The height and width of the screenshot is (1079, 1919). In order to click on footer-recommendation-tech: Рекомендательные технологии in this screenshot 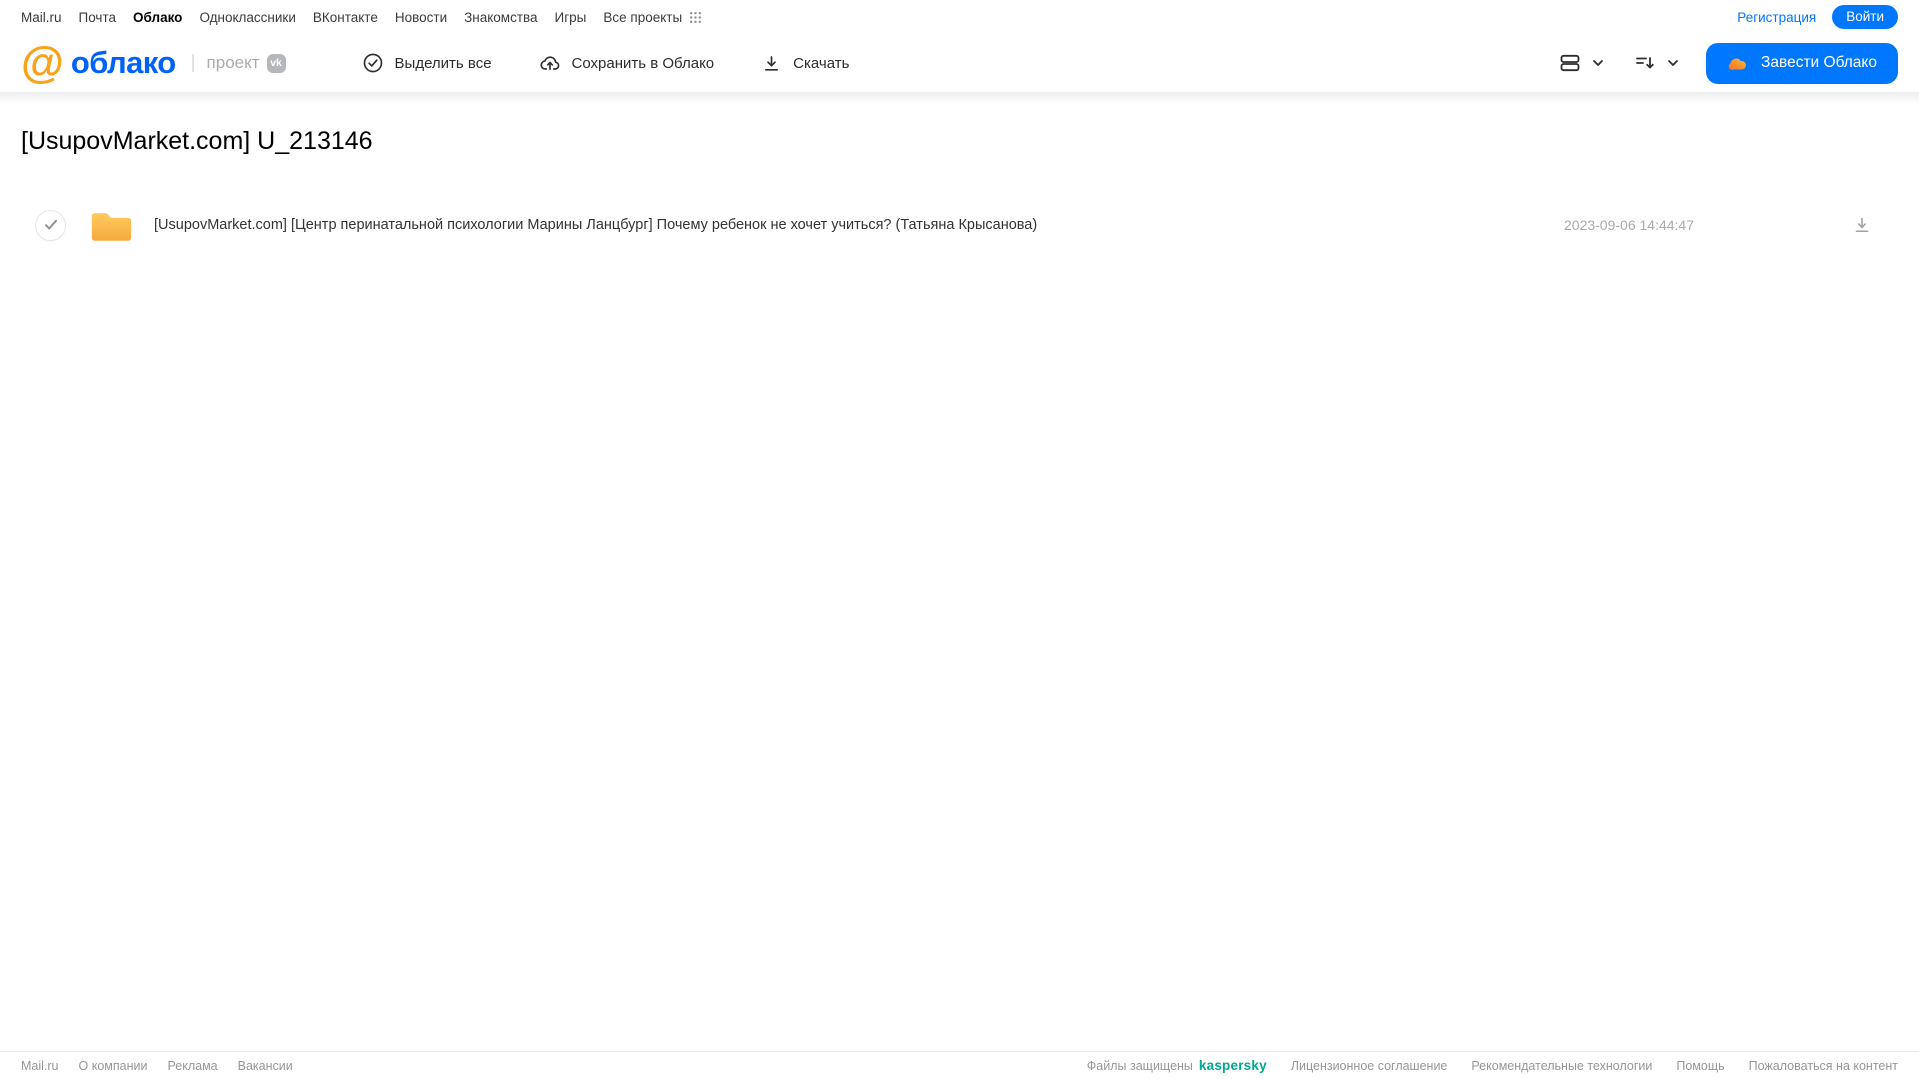, I will do `click(1561, 1066)`.